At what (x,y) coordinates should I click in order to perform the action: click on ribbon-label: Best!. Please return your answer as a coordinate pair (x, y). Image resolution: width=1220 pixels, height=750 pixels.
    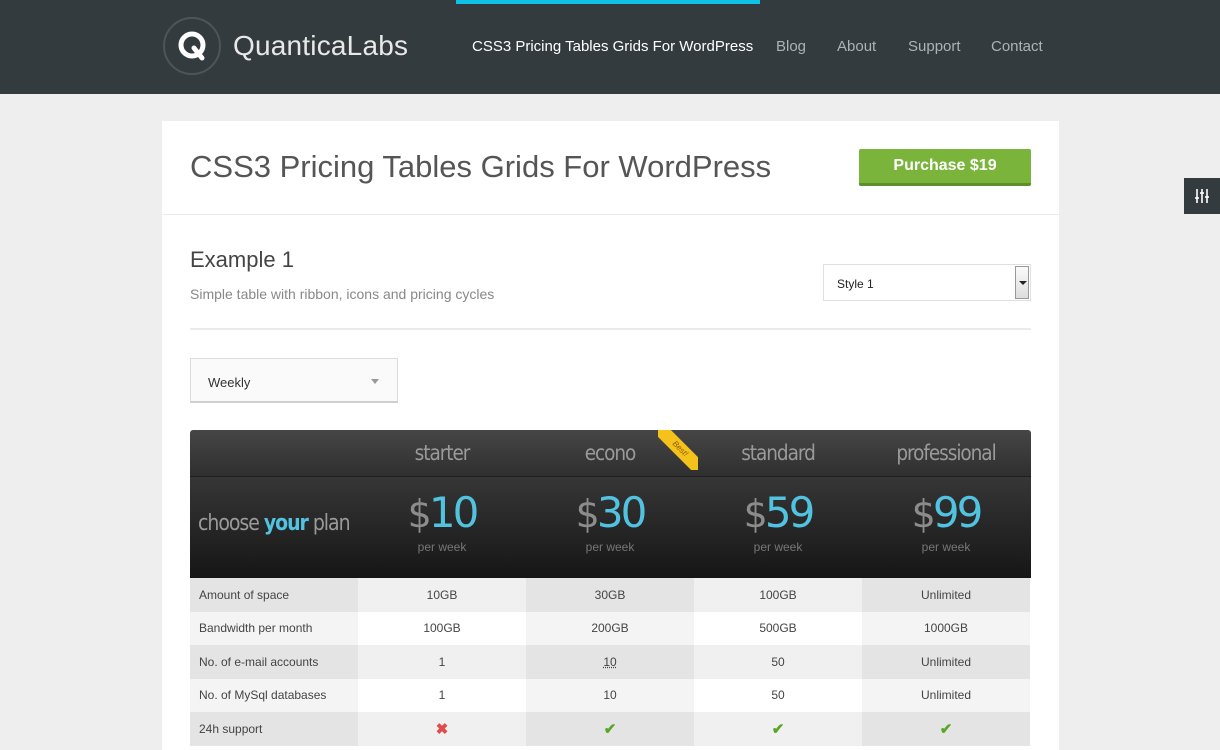
    Looking at the image, I should click on (678, 450).